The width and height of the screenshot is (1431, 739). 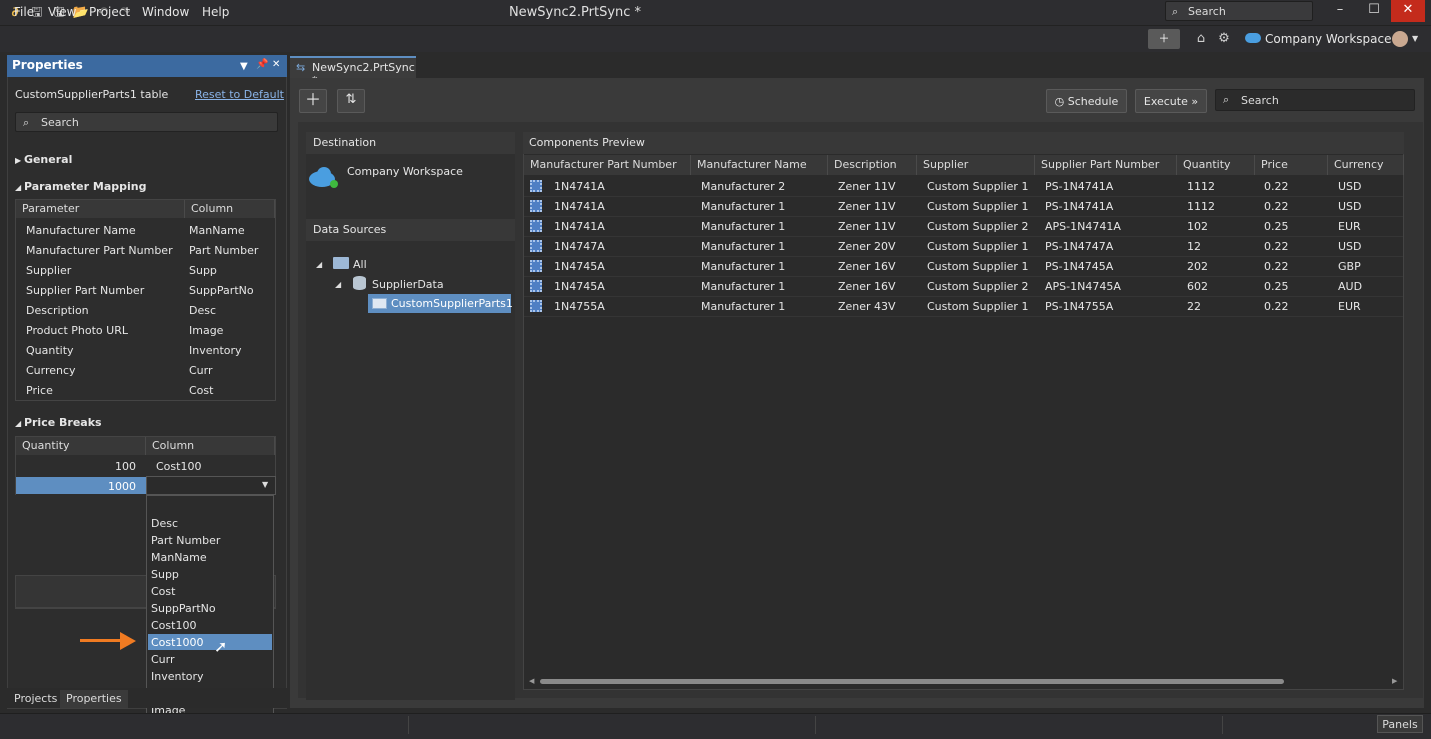 I want to click on table-cell: 0.22, so click(x=1276, y=206).